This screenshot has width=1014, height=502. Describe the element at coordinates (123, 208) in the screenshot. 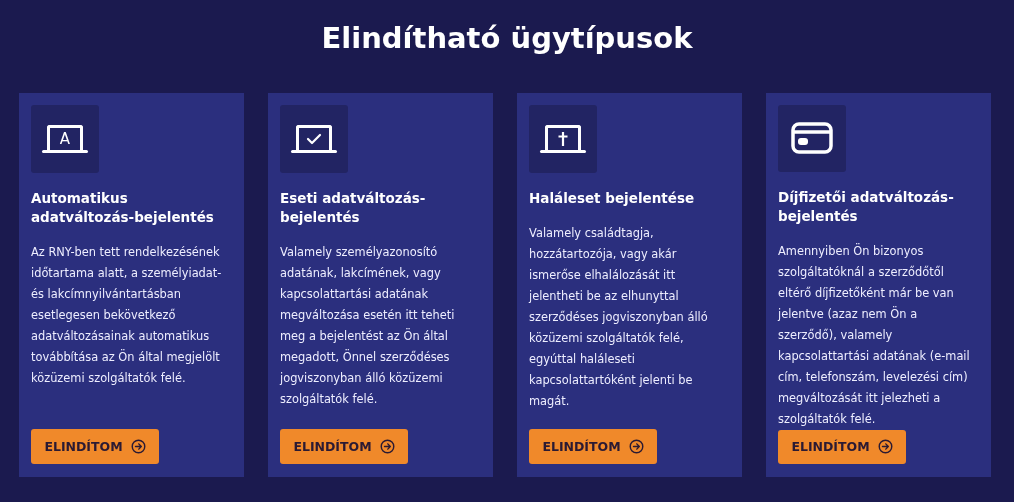

I see `card-title: Automatikus adatváltozás-bejelentés` at that location.